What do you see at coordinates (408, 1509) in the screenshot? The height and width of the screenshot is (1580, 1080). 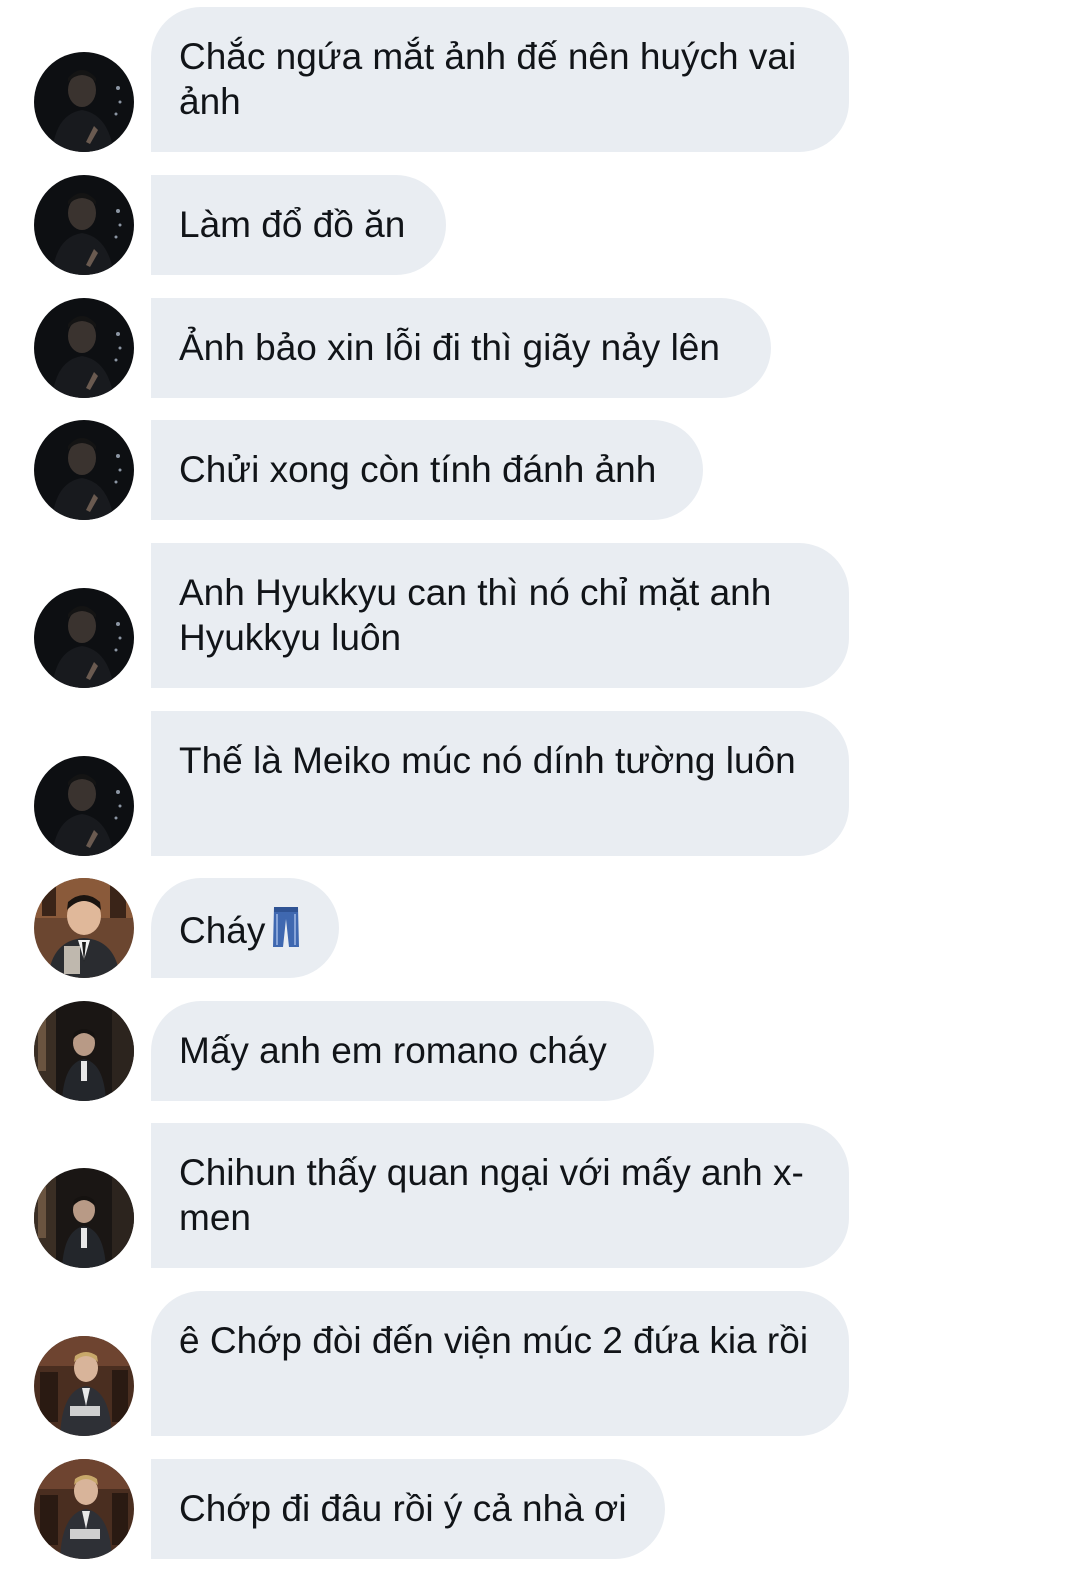 I see `message-bubble: Chớp đi đâu rồi ý cả nhà ơi` at bounding box center [408, 1509].